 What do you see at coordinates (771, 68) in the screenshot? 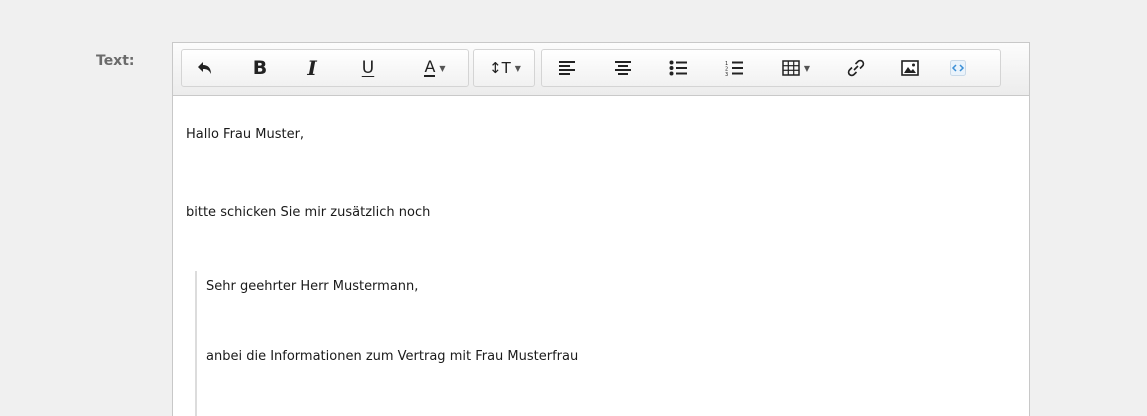
I see `toolbar-group-paragraph: 1 2 3 ▼` at bounding box center [771, 68].